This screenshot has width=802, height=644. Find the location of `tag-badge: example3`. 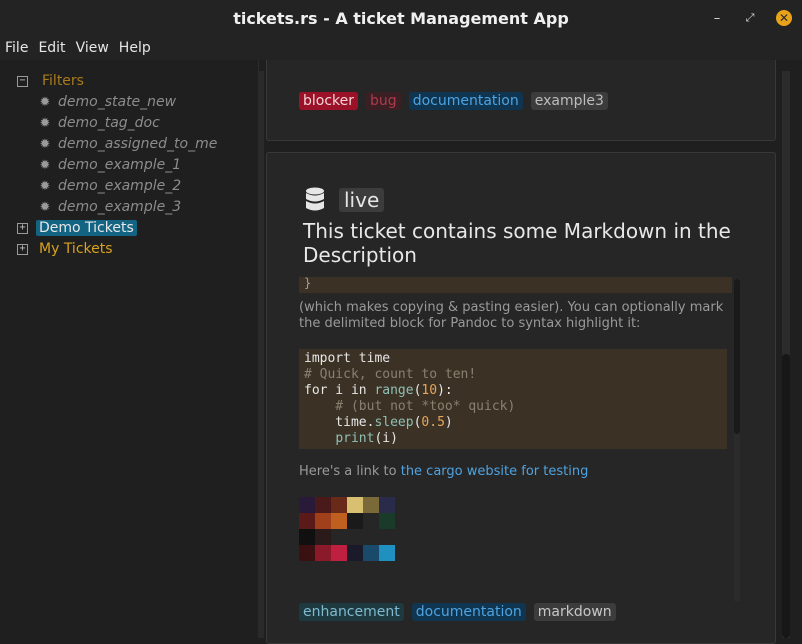

tag-badge: example3 is located at coordinates (569, 101).